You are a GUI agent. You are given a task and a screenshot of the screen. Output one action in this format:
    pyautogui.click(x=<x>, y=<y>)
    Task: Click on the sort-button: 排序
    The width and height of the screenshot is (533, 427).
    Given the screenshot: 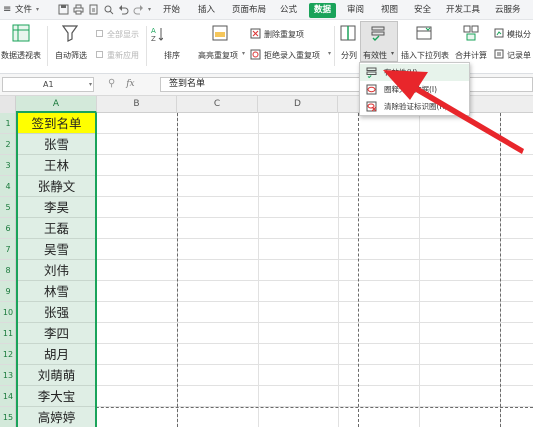 What is the action you would take?
    pyautogui.click(x=172, y=55)
    